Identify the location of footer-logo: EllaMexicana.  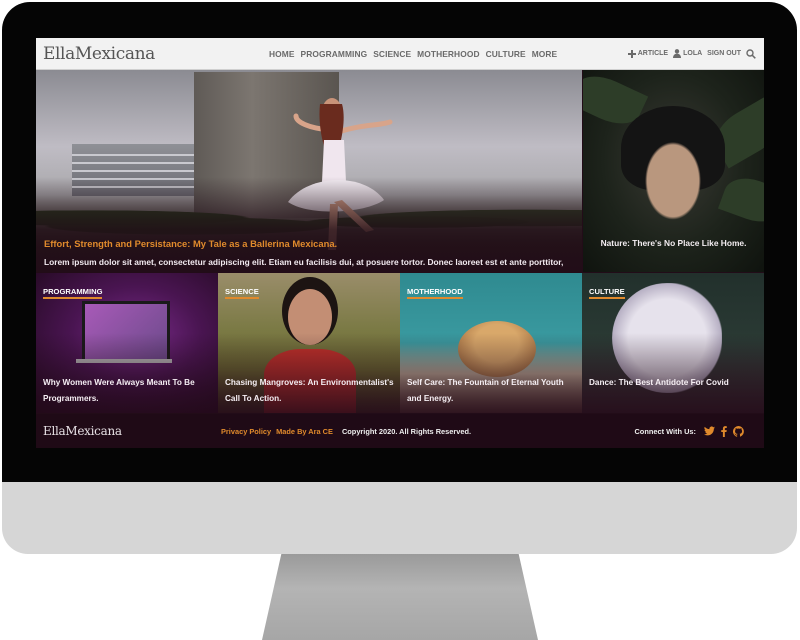
(132, 431).